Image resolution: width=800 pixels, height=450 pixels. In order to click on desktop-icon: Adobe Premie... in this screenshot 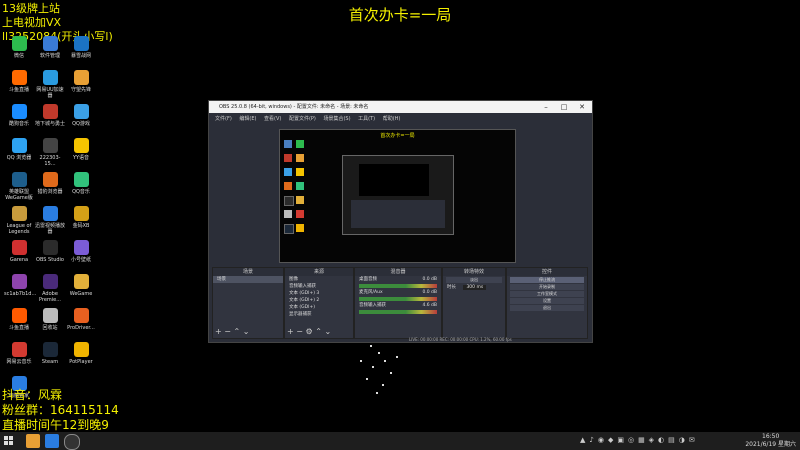, I will do `click(50, 288)`.